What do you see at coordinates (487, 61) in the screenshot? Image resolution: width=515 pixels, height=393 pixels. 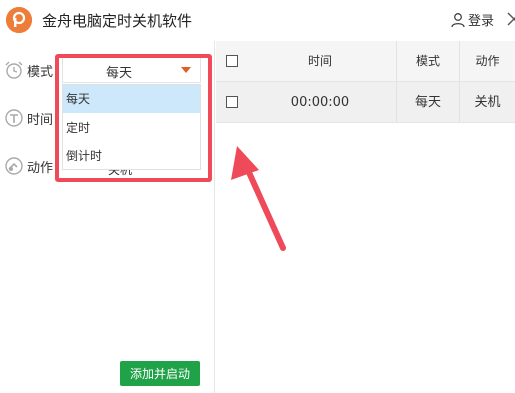 I see `column-header-action: 动作` at bounding box center [487, 61].